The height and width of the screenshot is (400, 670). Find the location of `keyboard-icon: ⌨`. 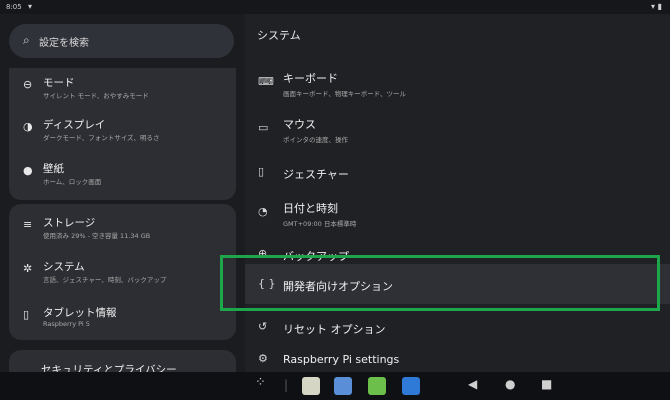

keyboard-icon: ⌨ is located at coordinates (266, 81).